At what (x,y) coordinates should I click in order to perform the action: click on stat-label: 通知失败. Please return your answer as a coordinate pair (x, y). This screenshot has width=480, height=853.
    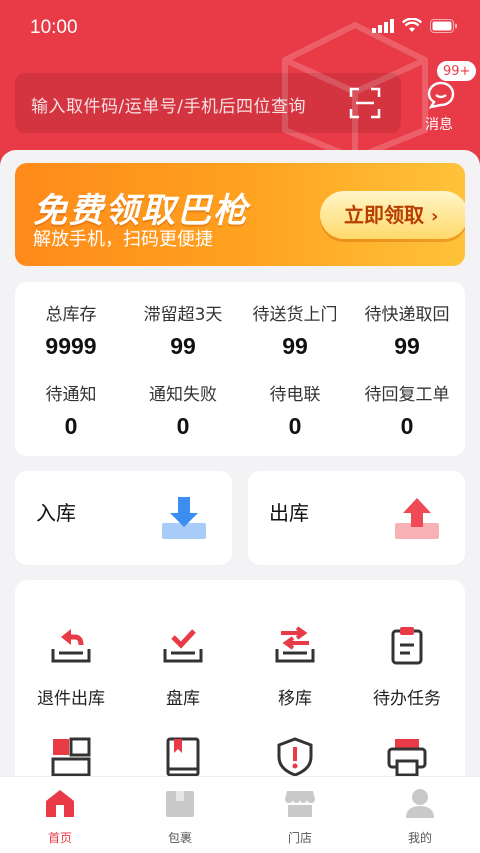
    Looking at the image, I should click on (183, 395).